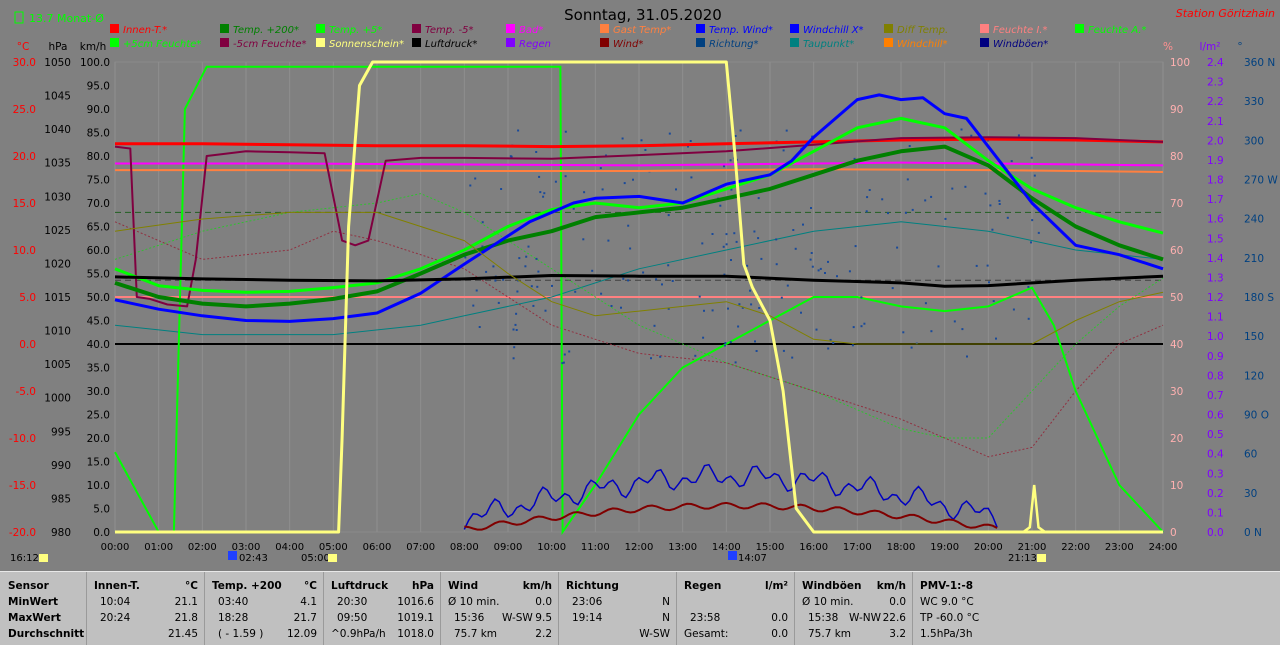  Describe the element at coordinates (57, 365) in the screenshot. I see `y-tick-pressure_hpa: 1005` at that location.